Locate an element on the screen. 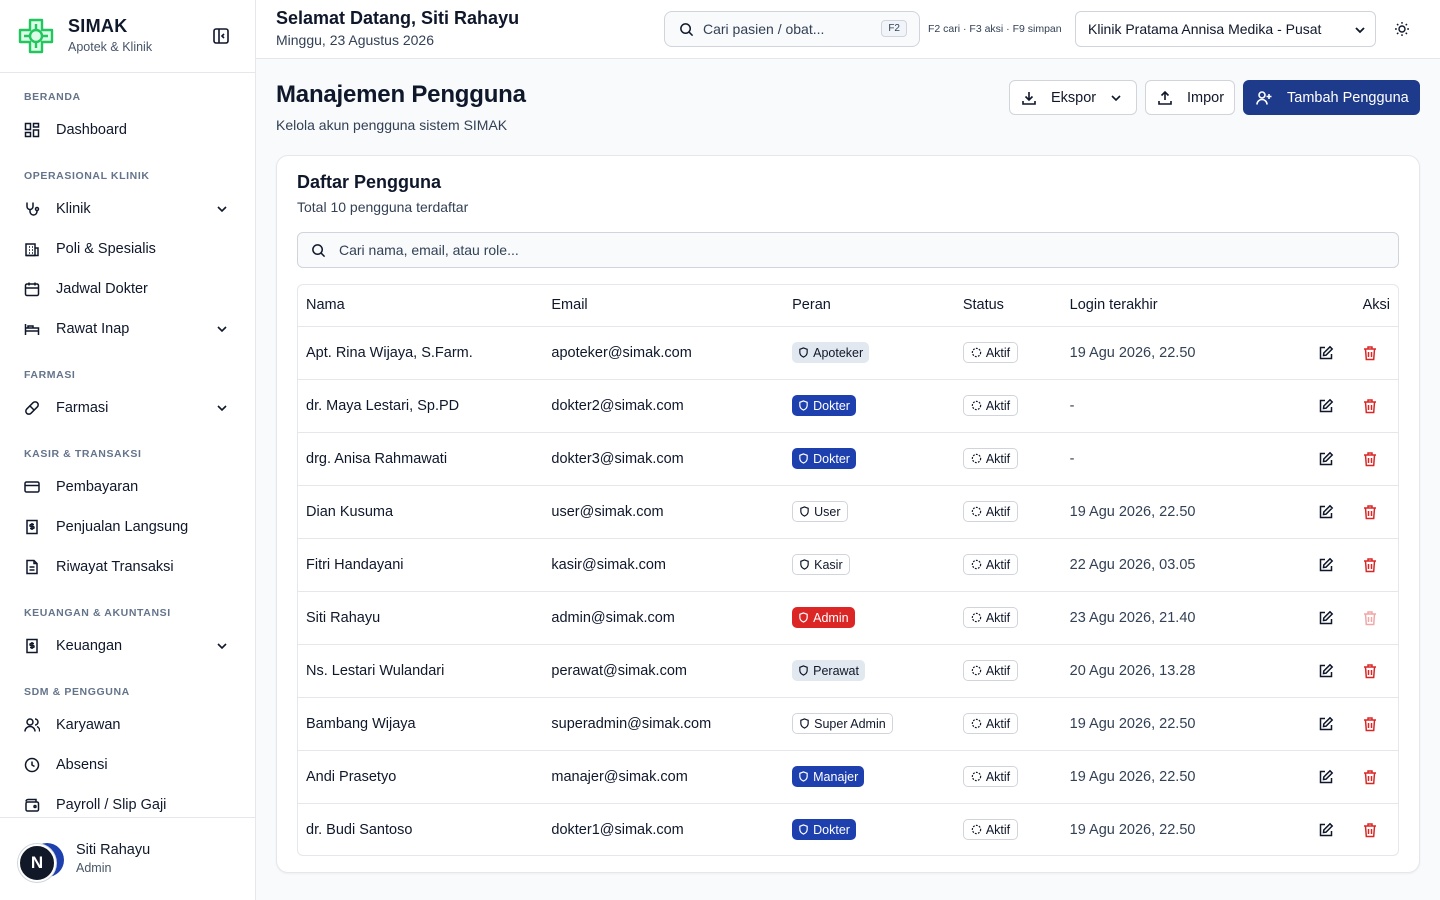 The width and height of the screenshot is (1440, 900). role-badge: Apoteker is located at coordinates (831, 352).